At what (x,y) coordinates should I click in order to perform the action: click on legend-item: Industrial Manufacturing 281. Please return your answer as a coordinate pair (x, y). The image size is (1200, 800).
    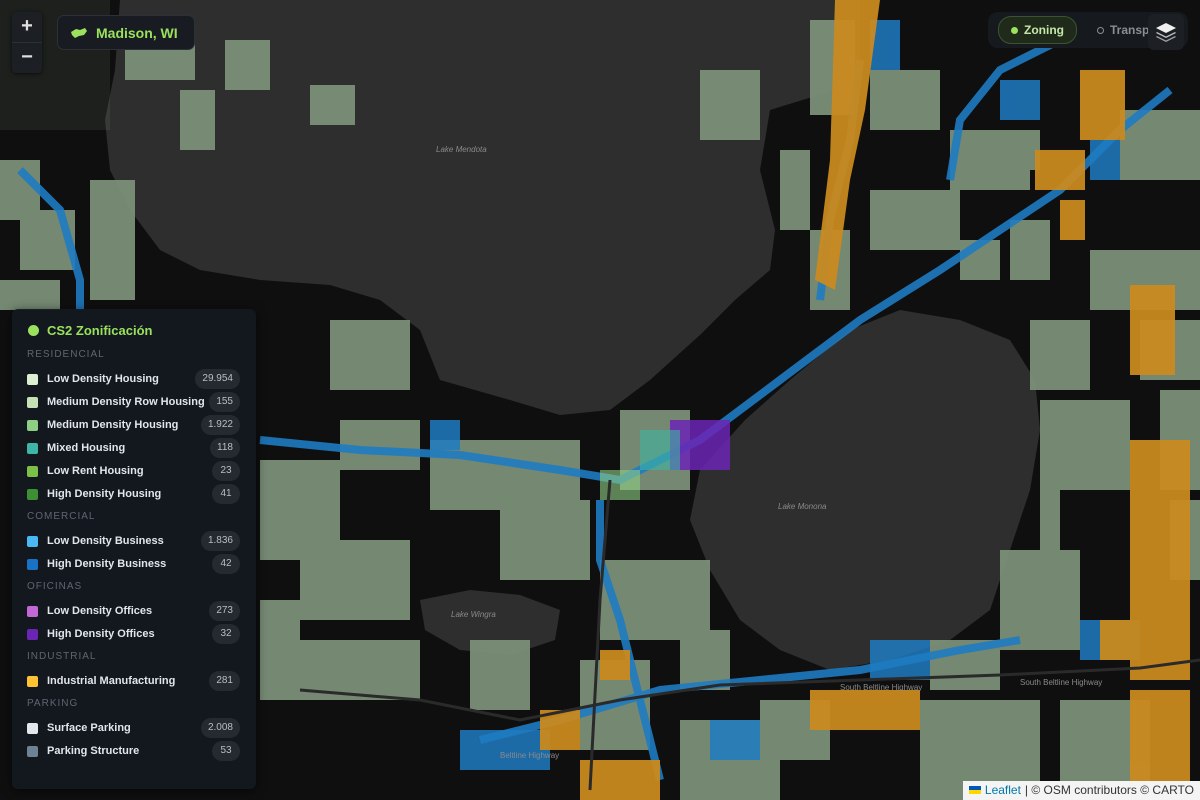
    Looking at the image, I should click on (133, 681).